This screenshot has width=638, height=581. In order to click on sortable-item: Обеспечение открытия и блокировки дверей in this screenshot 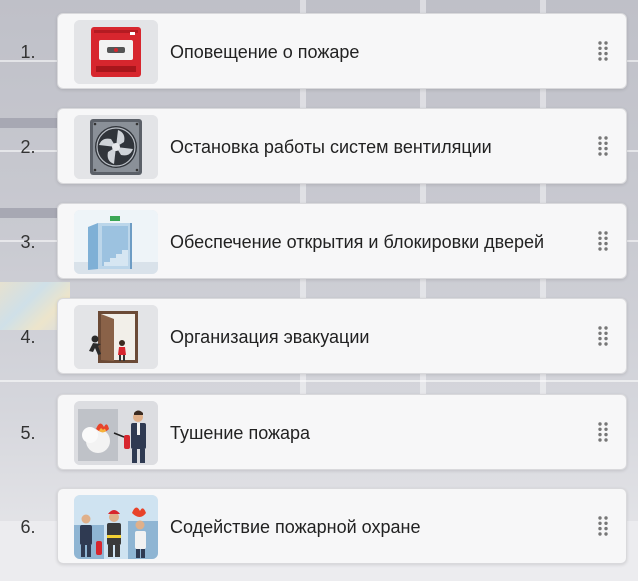, I will do `click(342, 241)`.